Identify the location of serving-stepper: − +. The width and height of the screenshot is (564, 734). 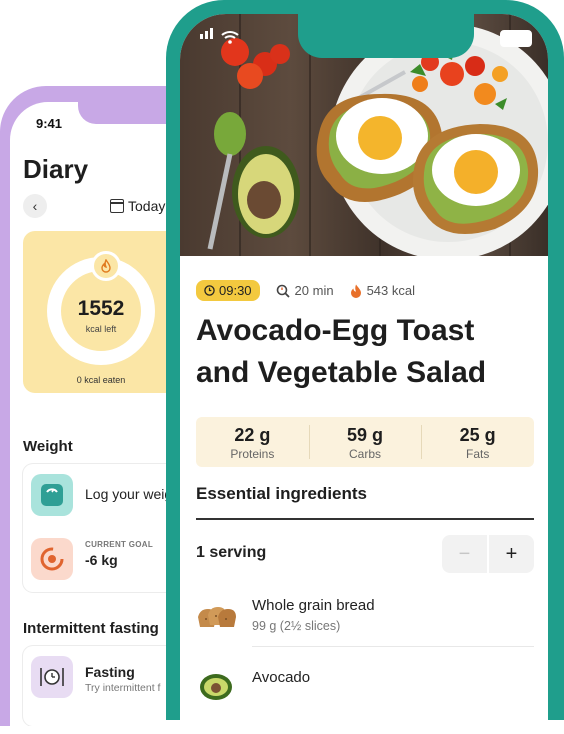
(488, 554).